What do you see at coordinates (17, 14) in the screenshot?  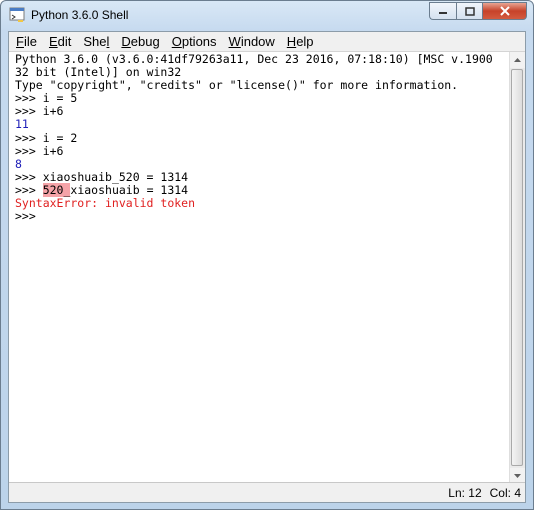 I see `python-icon` at bounding box center [17, 14].